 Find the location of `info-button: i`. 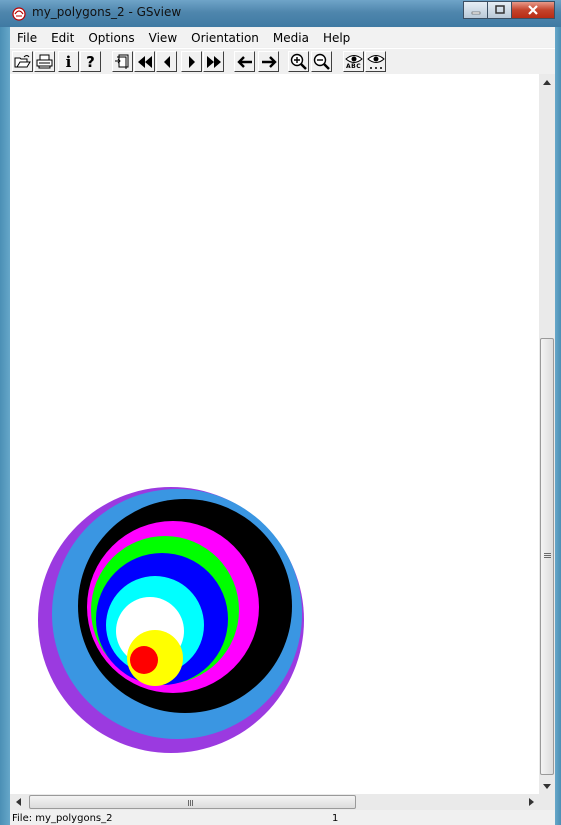

info-button: i is located at coordinates (68, 61).